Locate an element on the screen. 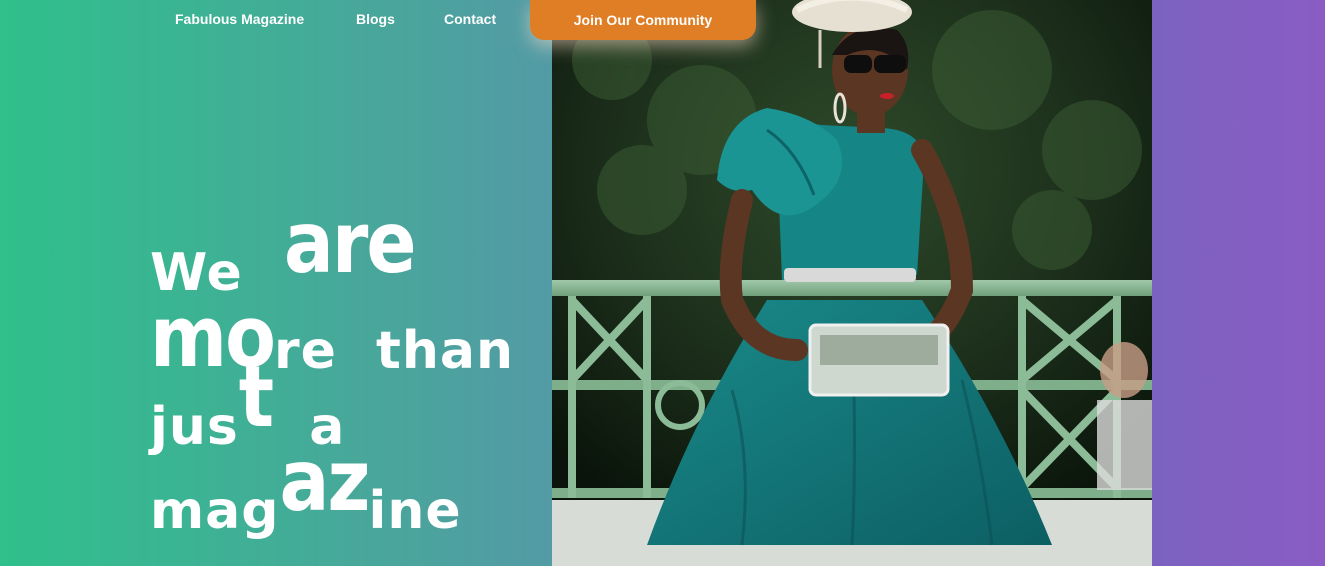  headline-word-than: than is located at coordinates (444, 351).